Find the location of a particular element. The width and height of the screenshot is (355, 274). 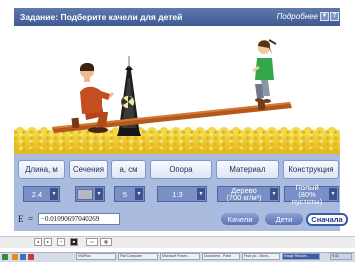

media-icon is located at coordinates (31, 257).